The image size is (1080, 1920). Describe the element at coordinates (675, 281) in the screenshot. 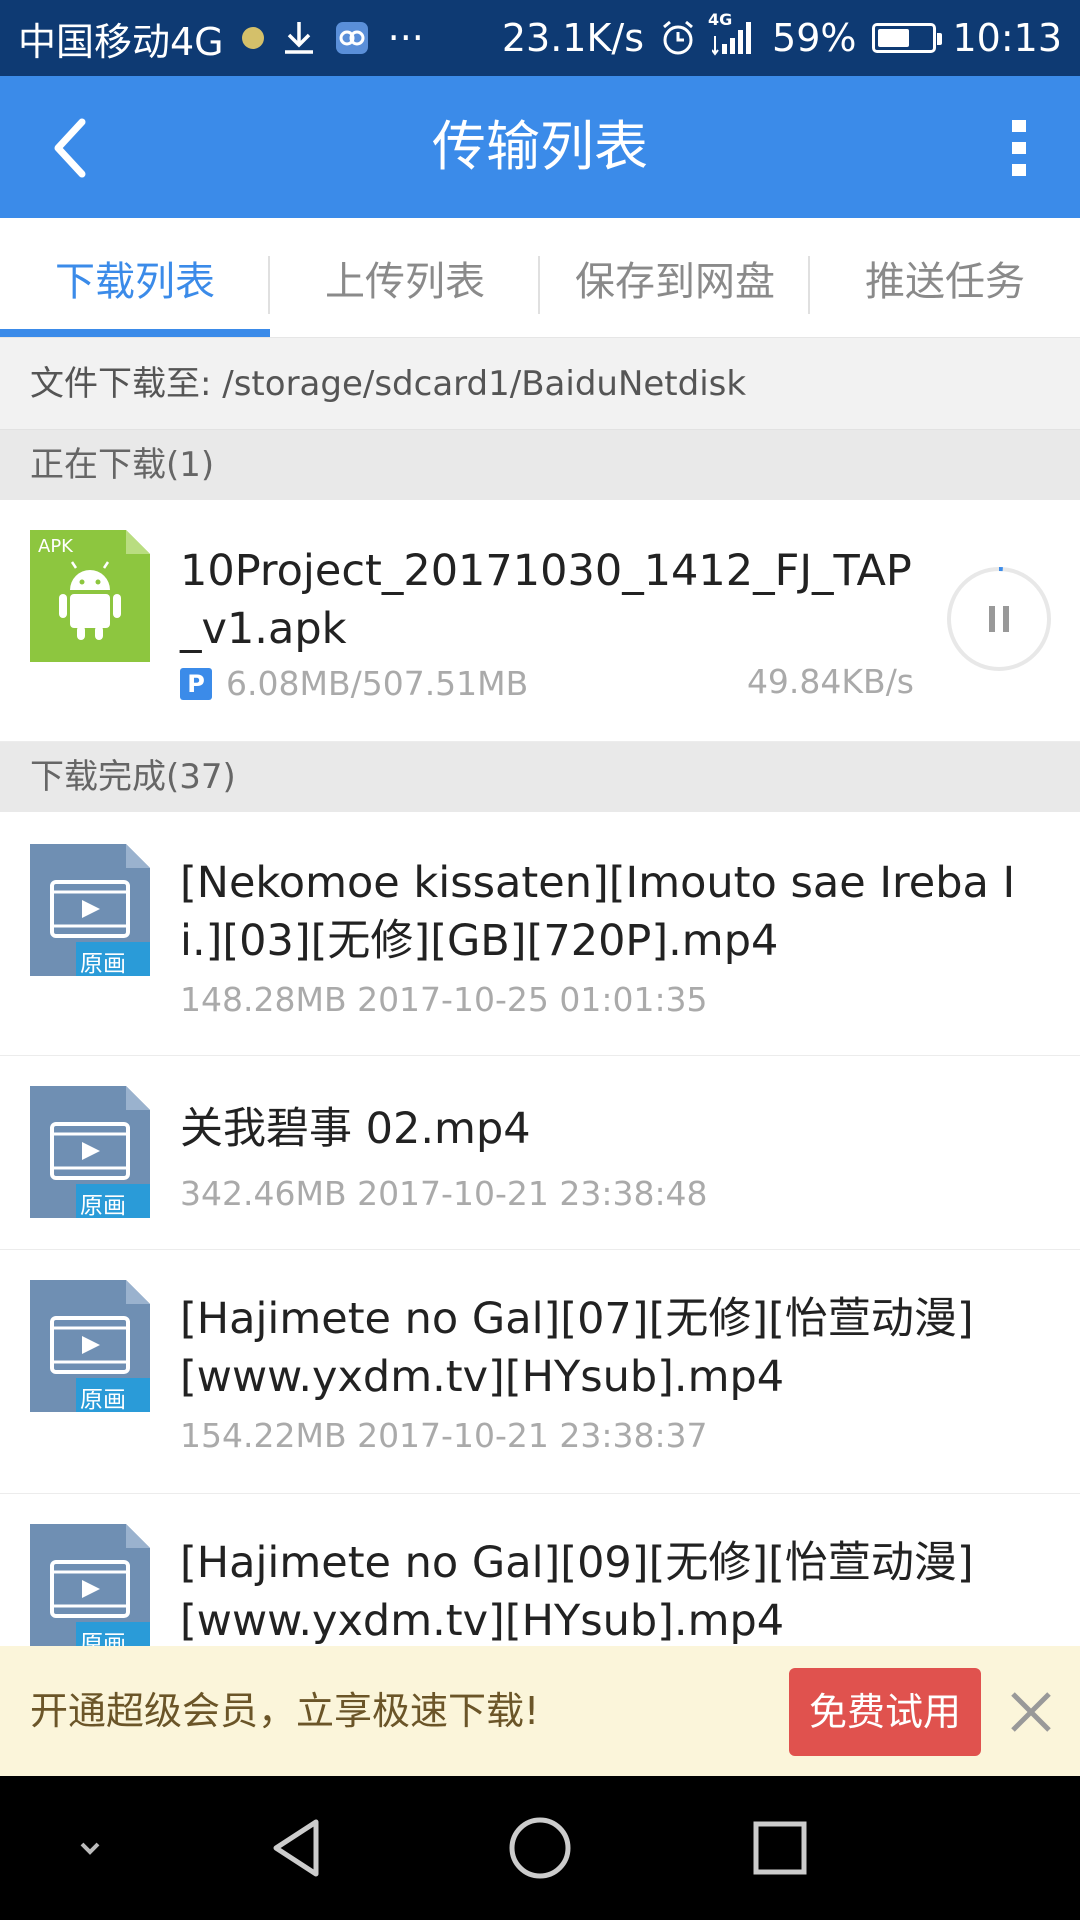

I see `tab-label: 保存到网盘` at that location.